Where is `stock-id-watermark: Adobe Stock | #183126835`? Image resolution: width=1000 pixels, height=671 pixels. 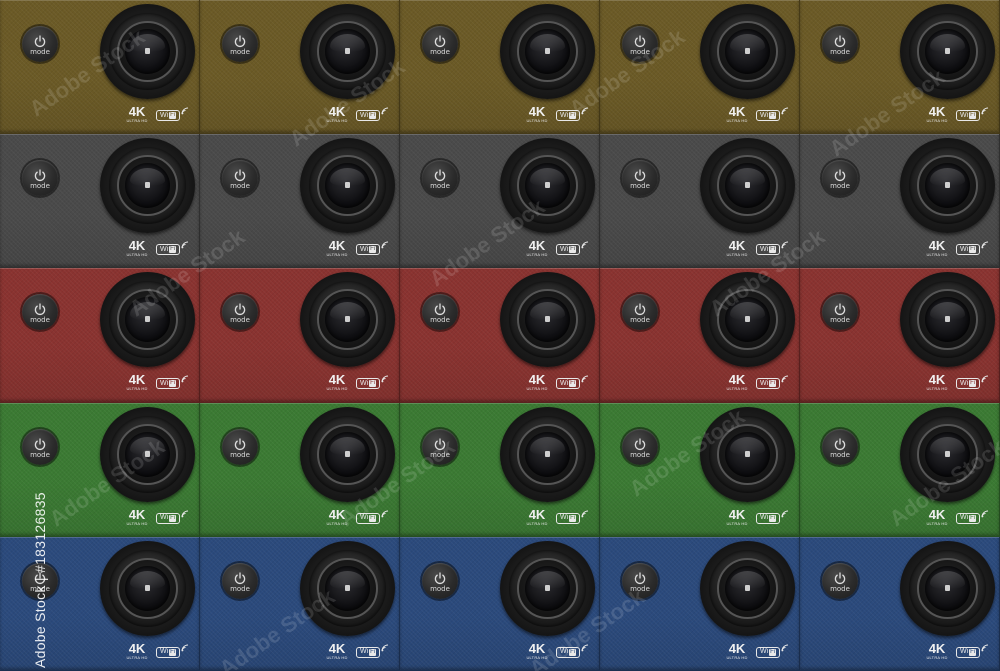
stock-id-watermark: Adobe Stock | #183126835 is located at coordinates (29, 555).